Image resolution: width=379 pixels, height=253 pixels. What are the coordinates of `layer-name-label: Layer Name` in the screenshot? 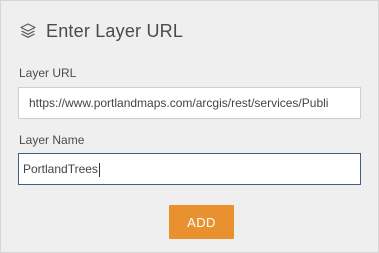 It's located at (52, 140).